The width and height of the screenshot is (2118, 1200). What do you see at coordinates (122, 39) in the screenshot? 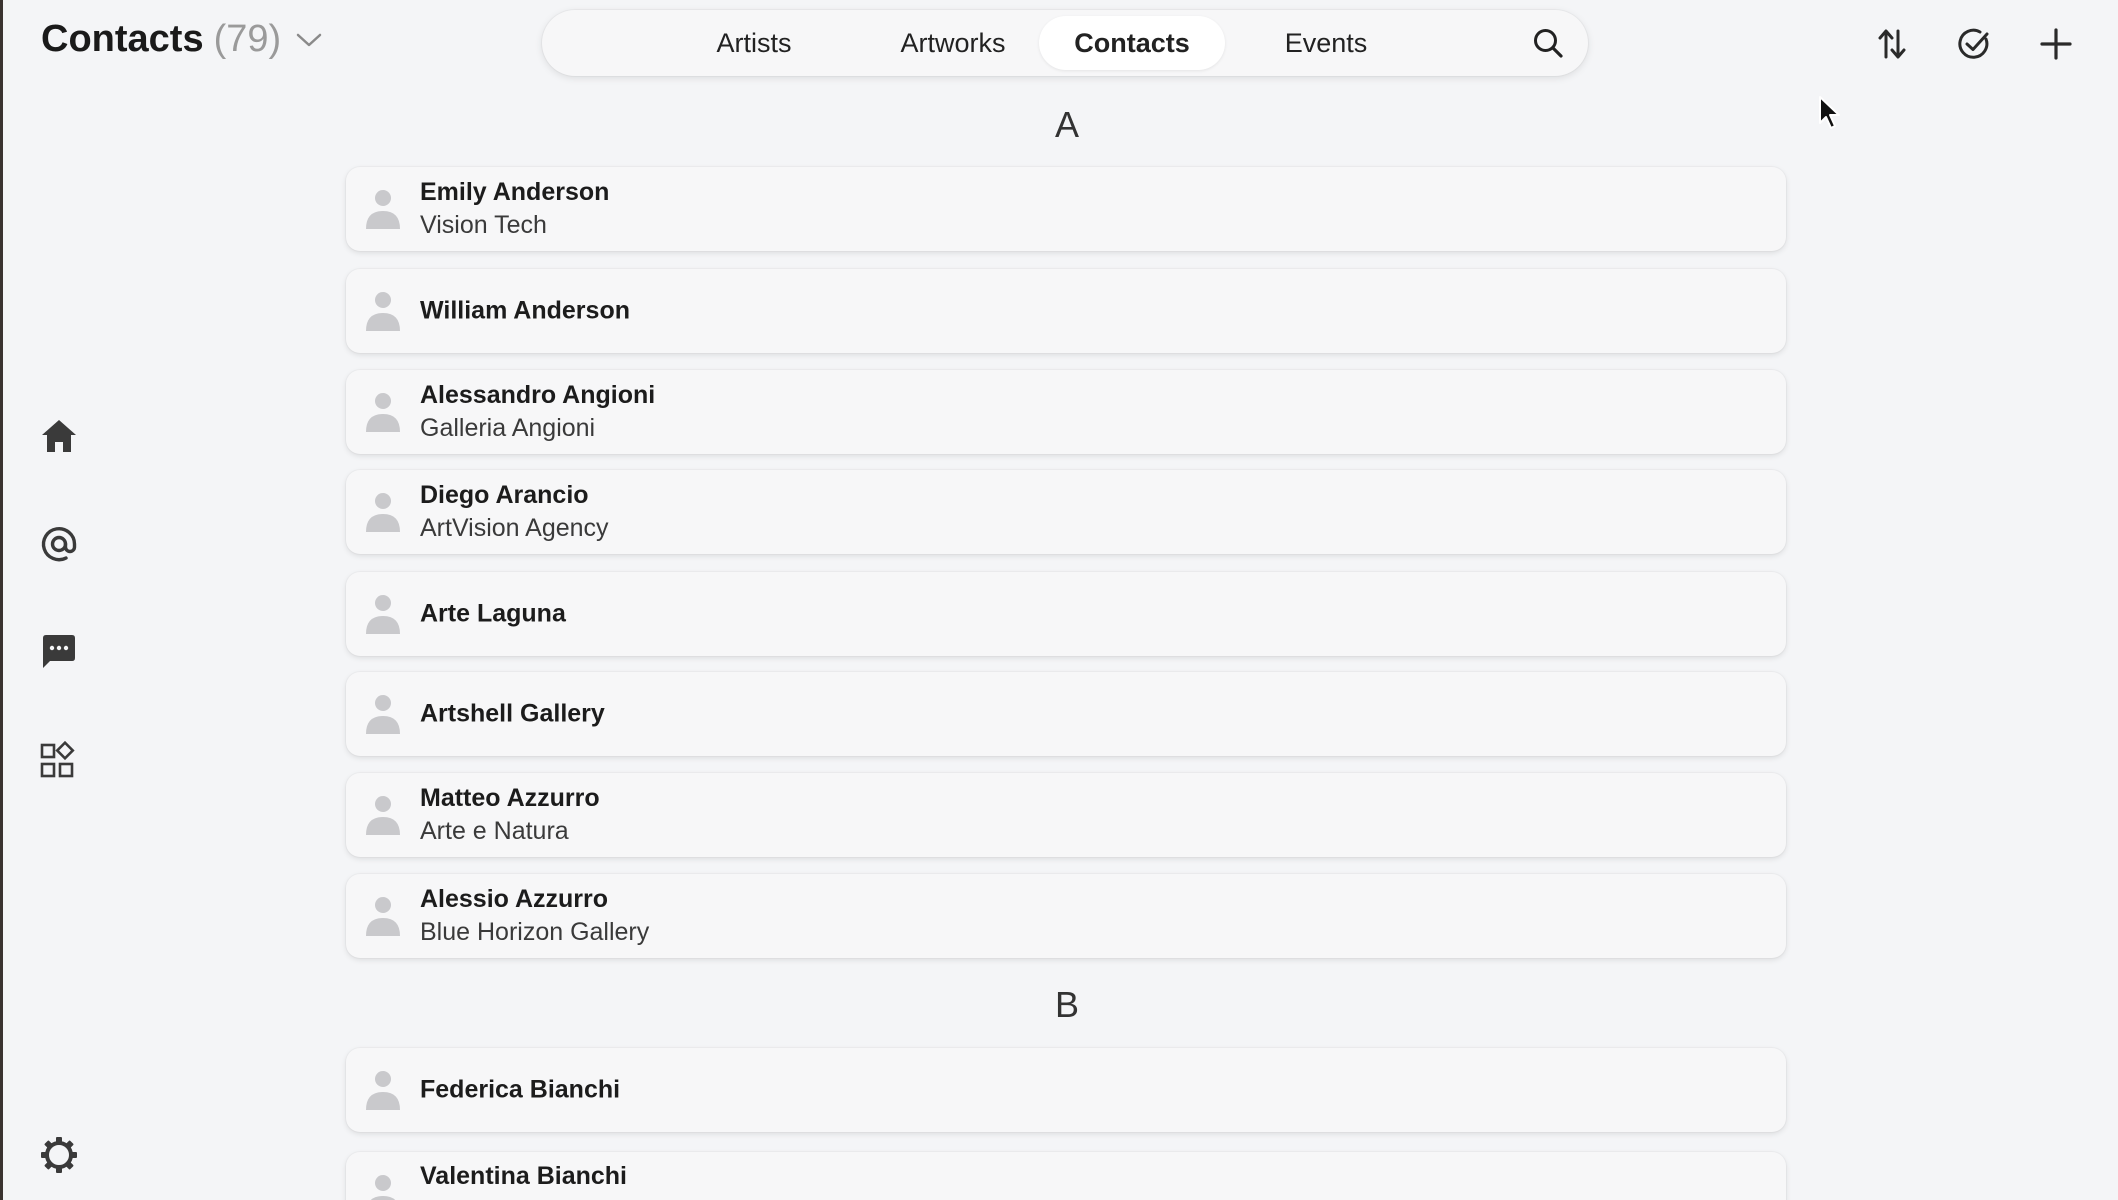
I see `page-title-text: Contacts` at bounding box center [122, 39].